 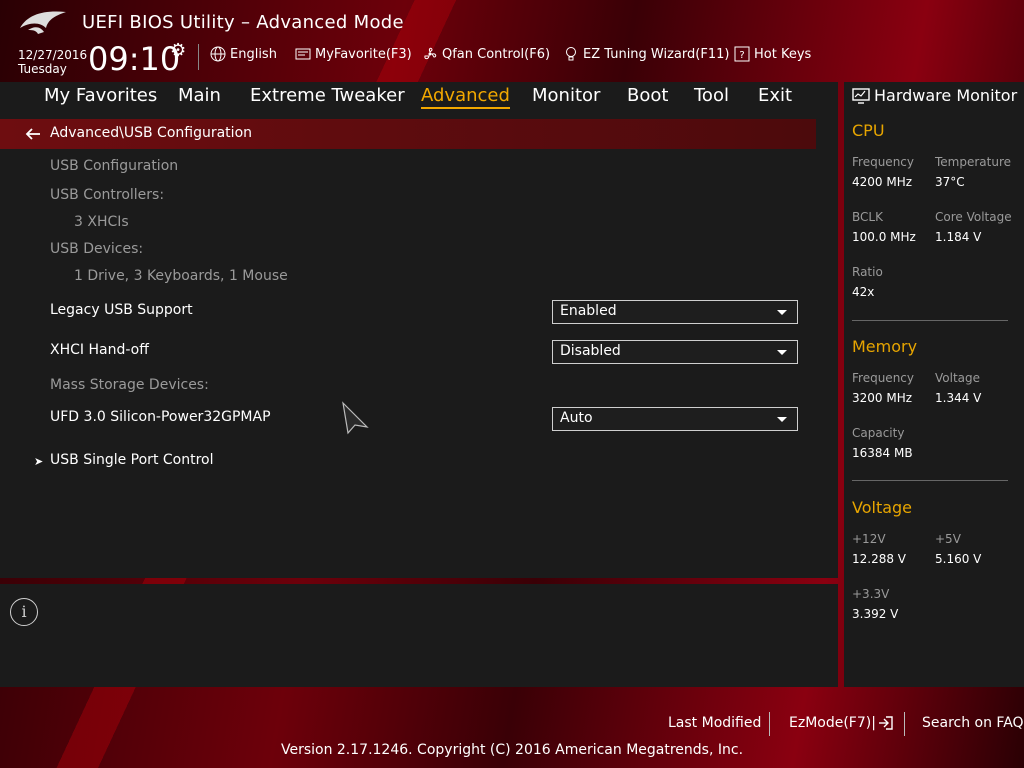 What do you see at coordinates (882, 507) in the screenshot?
I see `voltage-heading: Voltage` at bounding box center [882, 507].